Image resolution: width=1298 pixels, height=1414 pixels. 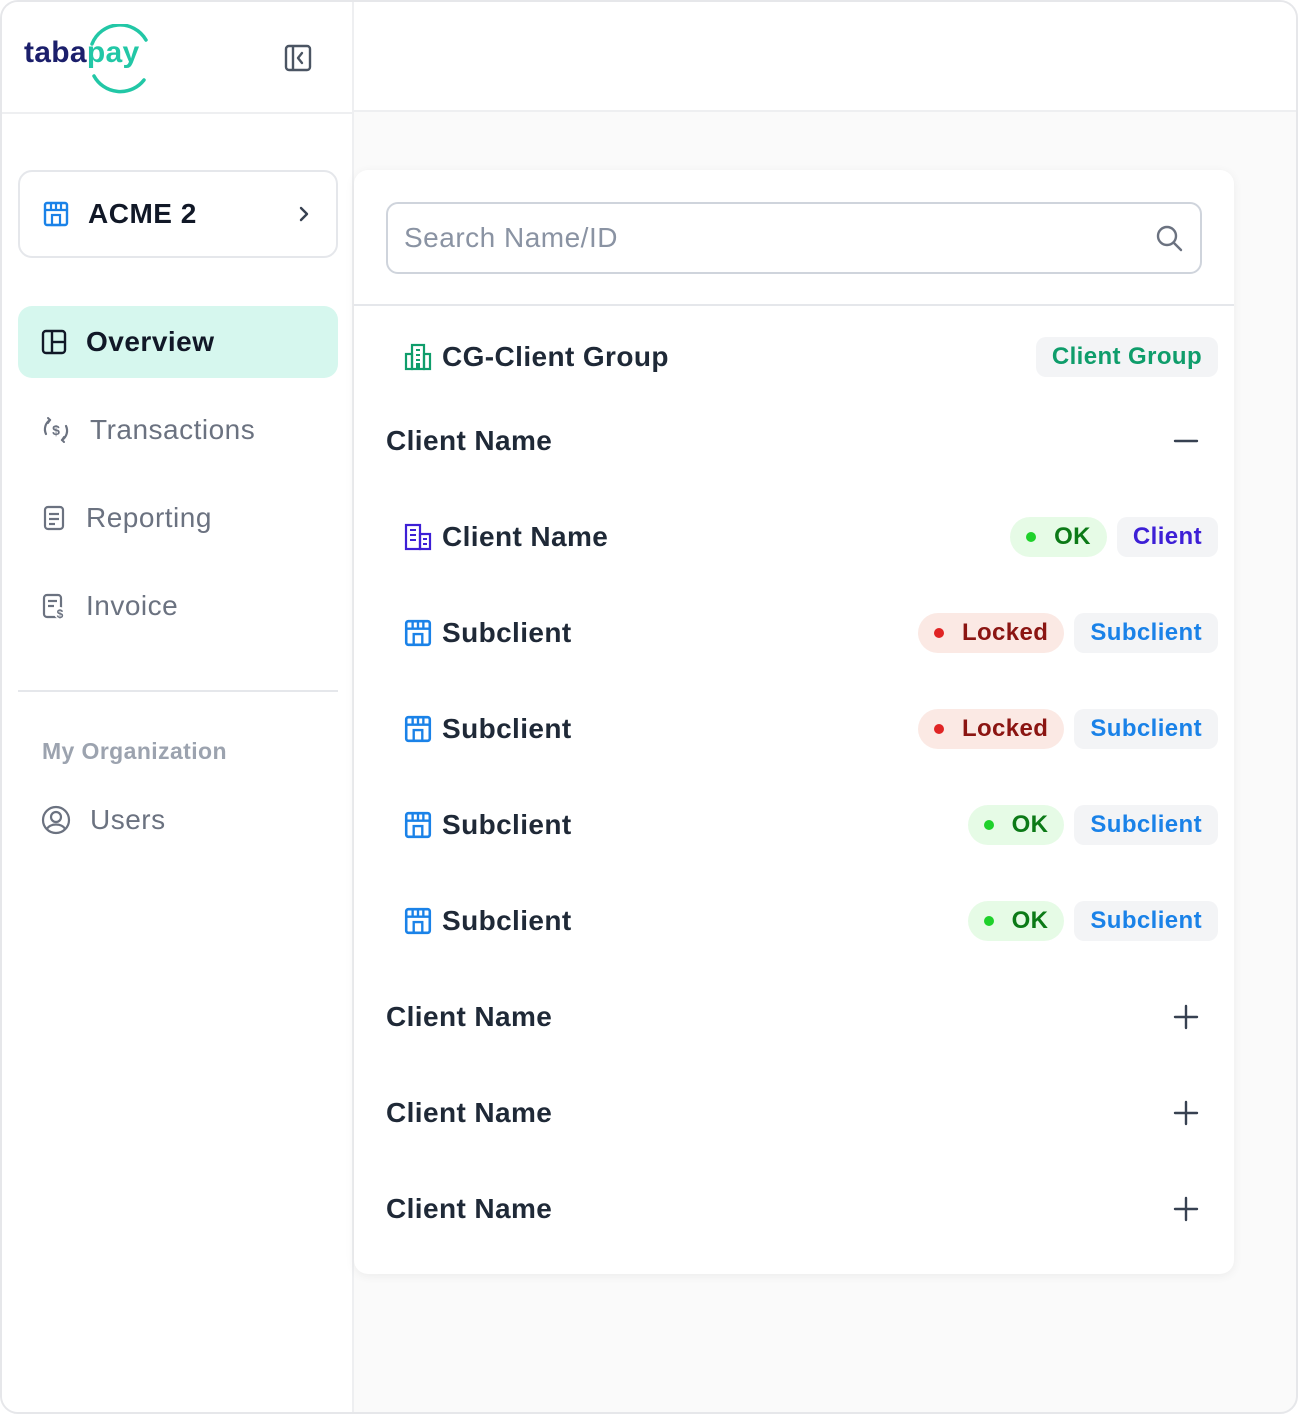 What do you see at coordinates (304, 214) in the screenshot?
I see `chevron-right-icon` at bounding box center [304, 214].